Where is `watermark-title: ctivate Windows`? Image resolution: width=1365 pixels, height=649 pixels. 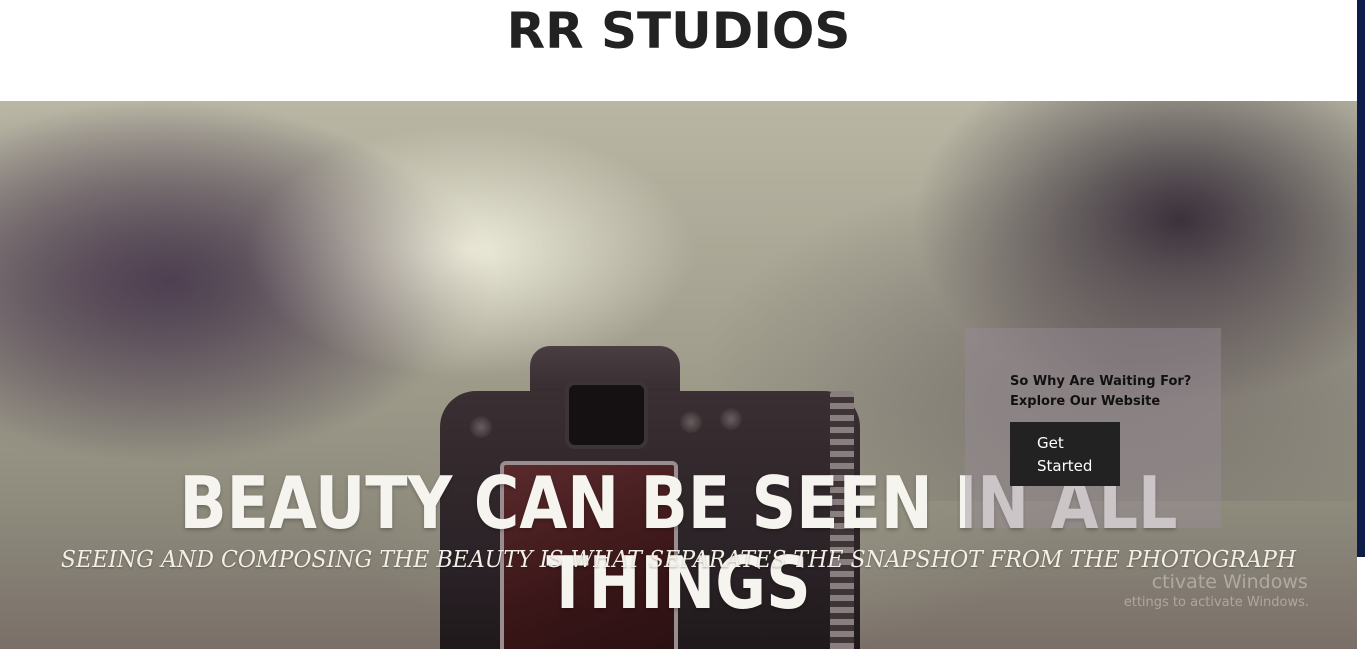 watermark-title: ctivate Windows is located at coordinates (1229, 582).